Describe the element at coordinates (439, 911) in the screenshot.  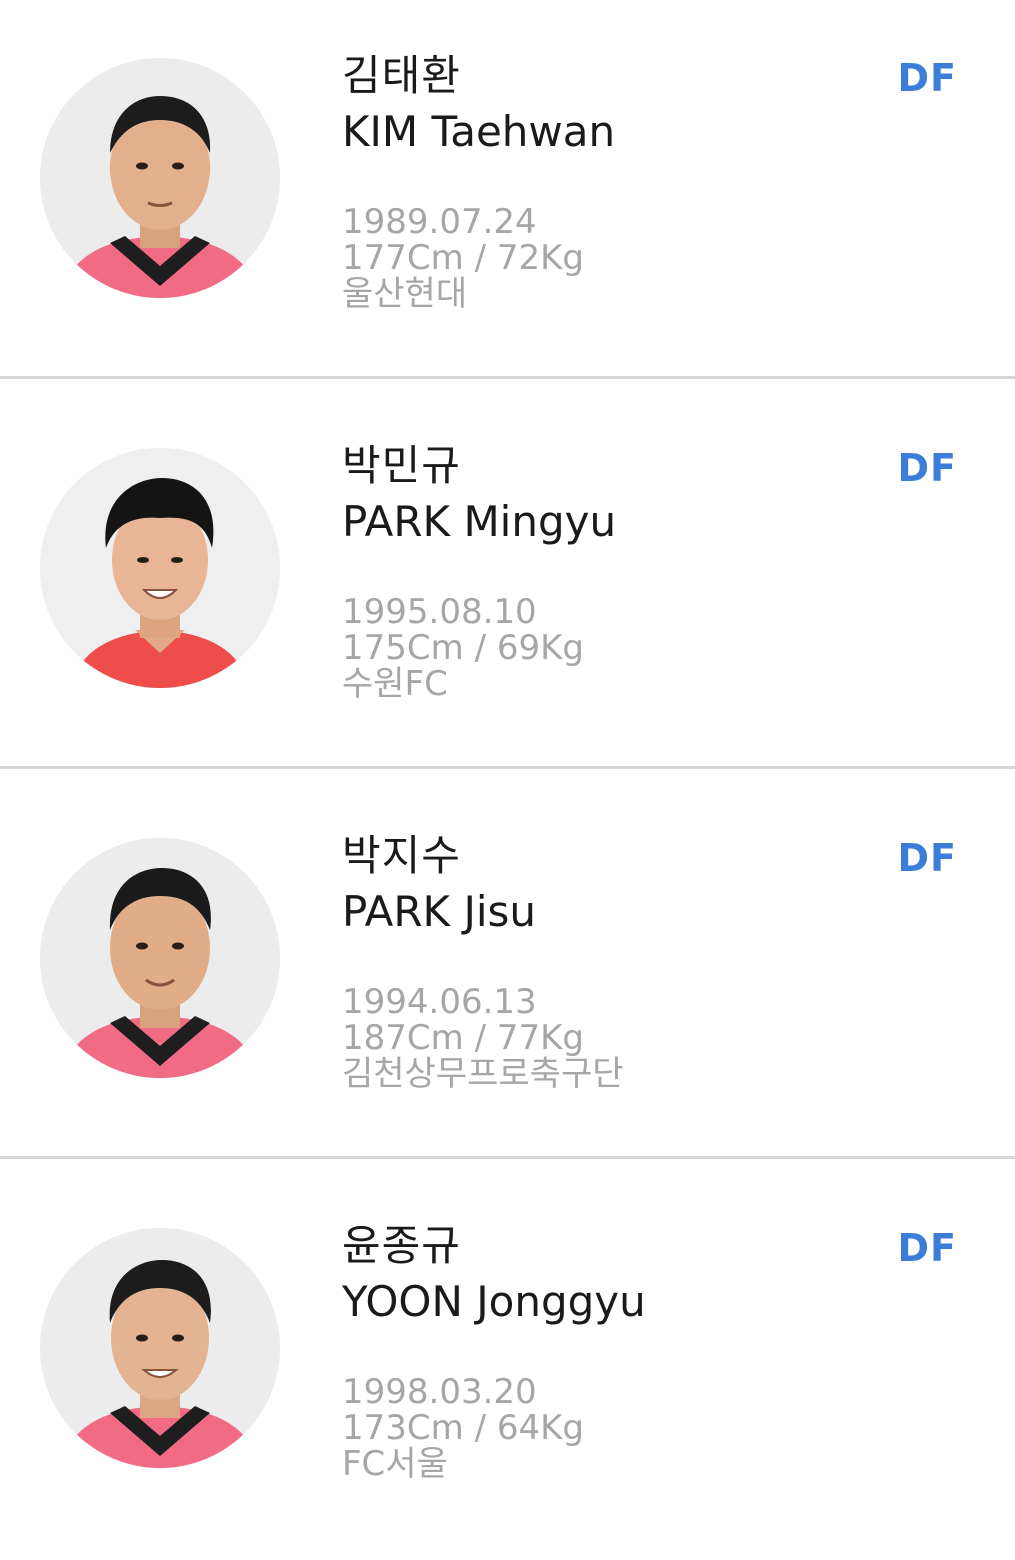
I see `player-name-english: PARK Jisu` at that location.